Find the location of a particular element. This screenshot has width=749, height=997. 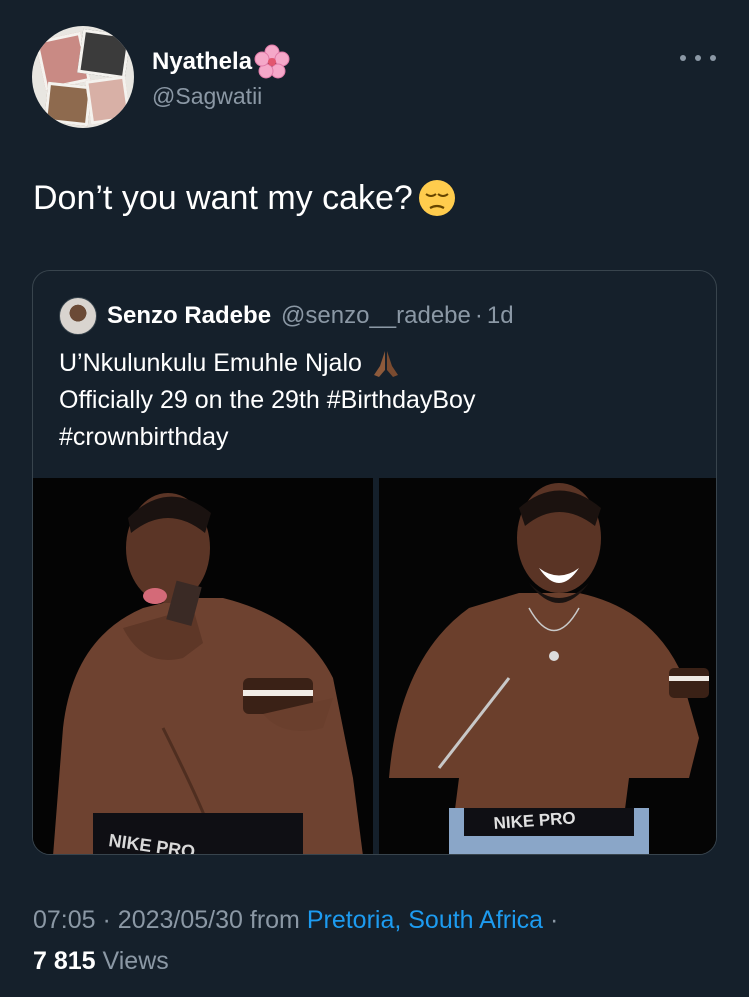

tweet-date: 2023/05/30 is located at coordinates (180, 920).